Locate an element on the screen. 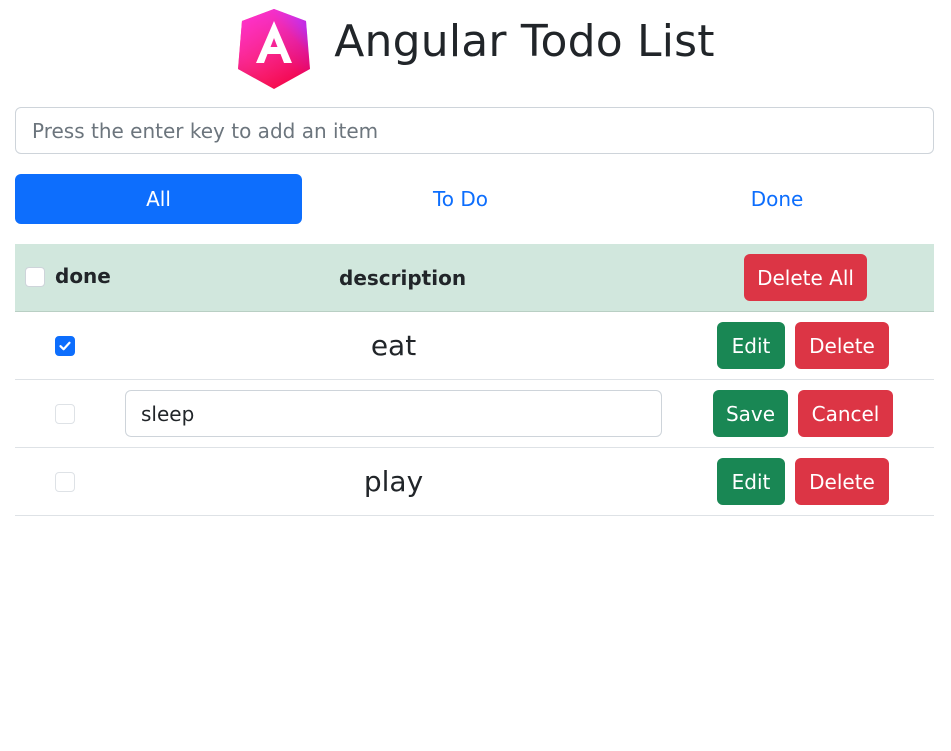 The image size is (951, 751). cancel-button: Cancel is located at coordinates (845, 413).